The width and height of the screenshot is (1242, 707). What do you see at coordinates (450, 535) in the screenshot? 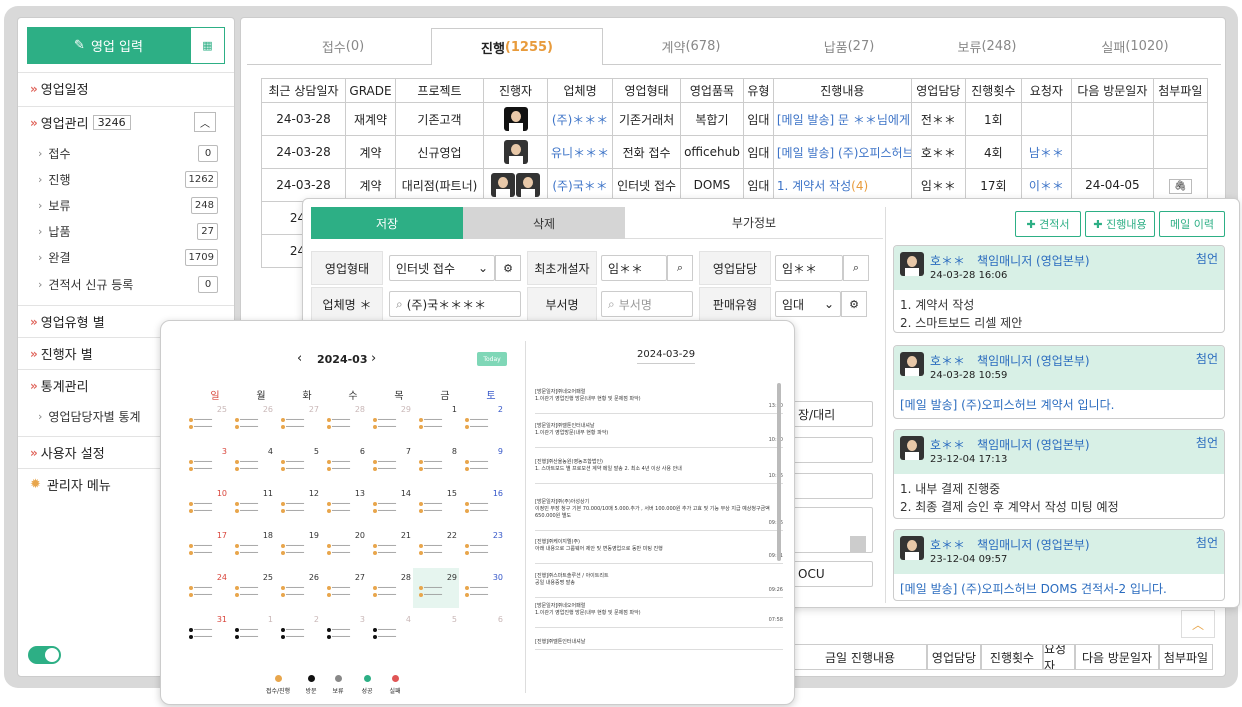
I see `calendar-day: 22` at bounding box center [450, 535].